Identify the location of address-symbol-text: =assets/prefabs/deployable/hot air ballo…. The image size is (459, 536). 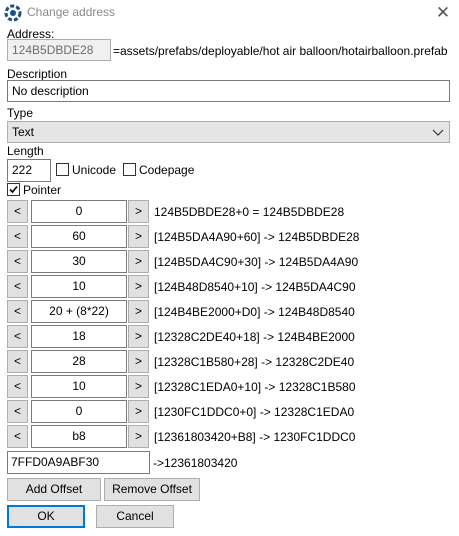
(280, 51).